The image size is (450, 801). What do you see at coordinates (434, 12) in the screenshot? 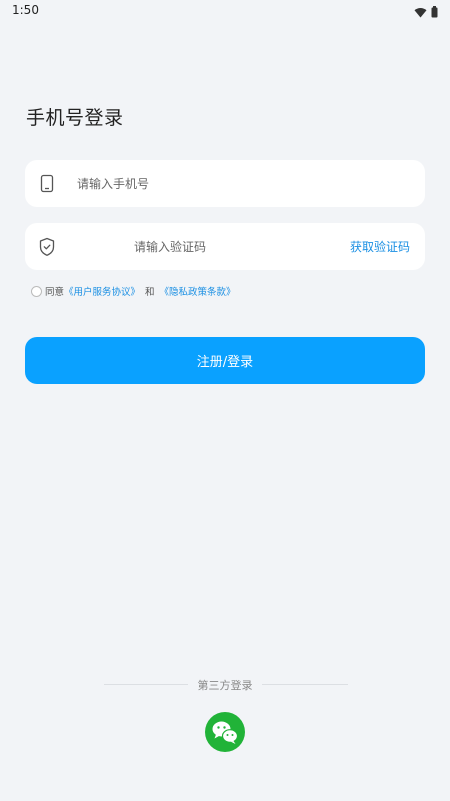
I see `battery-icon` at bounding box center [434, 12].